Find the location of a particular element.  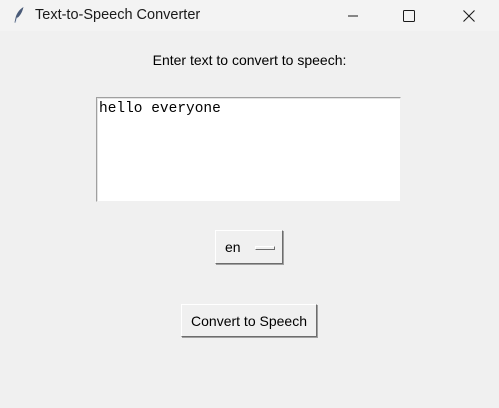

language-selected-value: en is located at coordinates (233, 247).